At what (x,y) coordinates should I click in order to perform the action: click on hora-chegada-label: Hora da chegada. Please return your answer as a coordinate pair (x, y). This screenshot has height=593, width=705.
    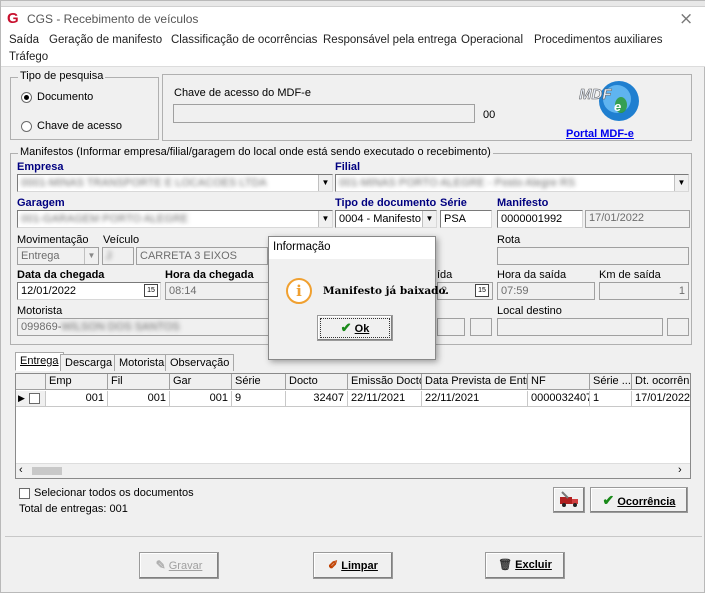
    Looking at the image, I should click on (209, 275).